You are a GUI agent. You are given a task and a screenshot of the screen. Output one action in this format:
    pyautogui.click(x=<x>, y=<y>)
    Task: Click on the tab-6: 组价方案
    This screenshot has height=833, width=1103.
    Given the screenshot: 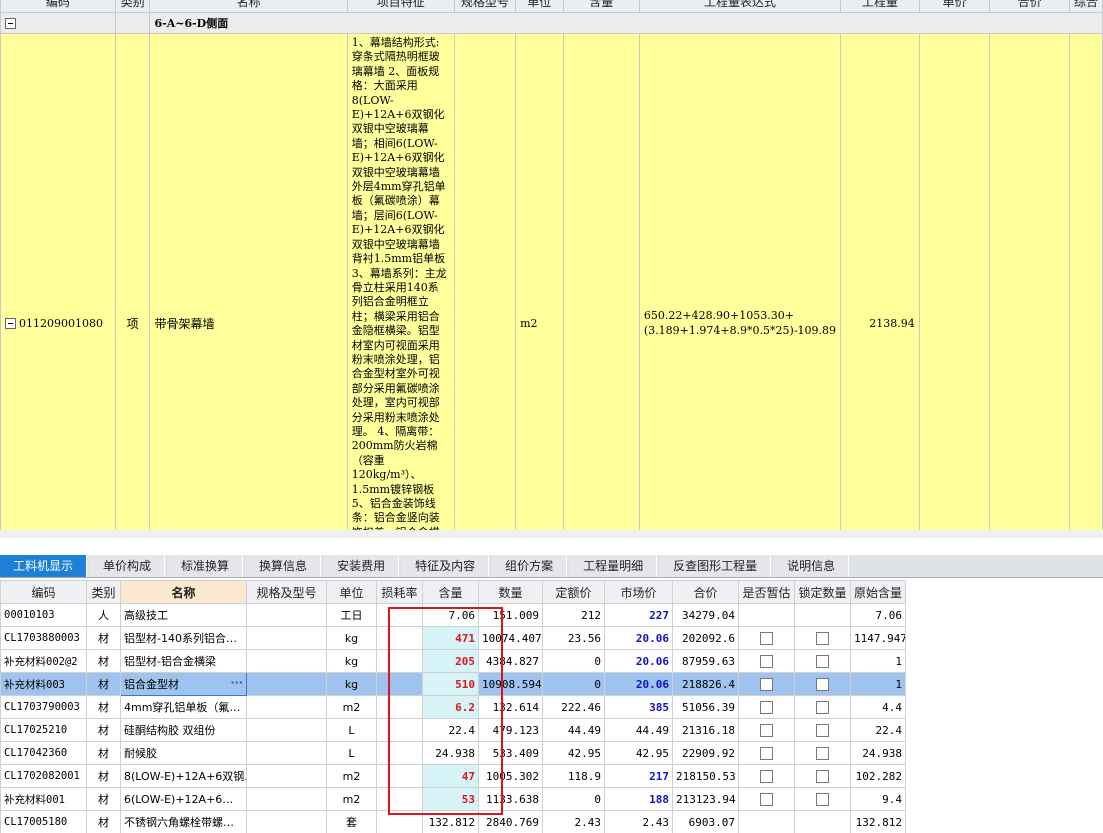 What is the action you would take?
    pyautogui.click(x=530, y=566)
    